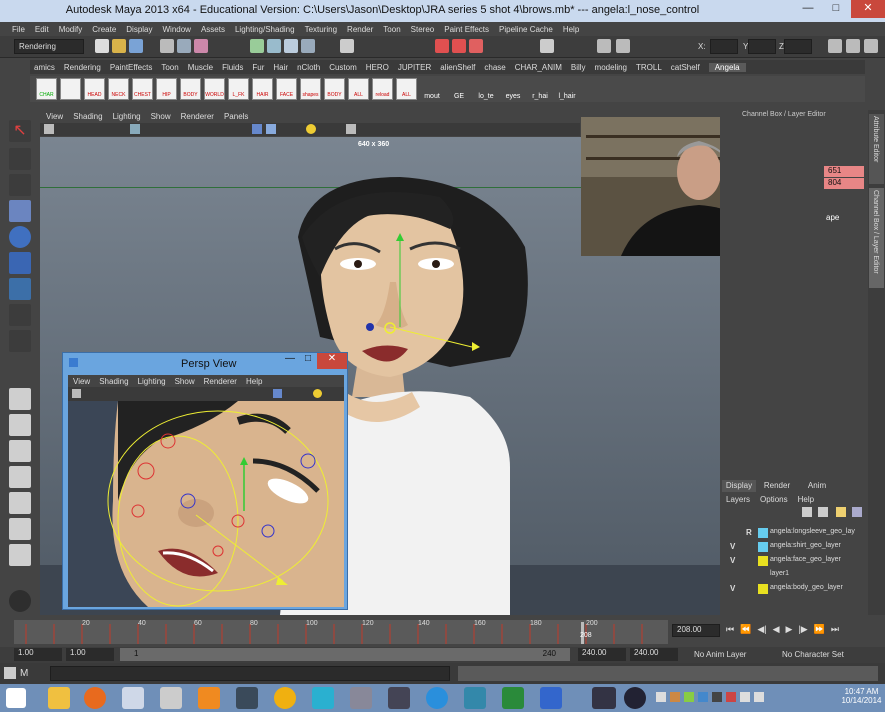  Describe the element at coordinates (258, 67) in the screenshot. I see `shelf-tab: Fur` at that location.